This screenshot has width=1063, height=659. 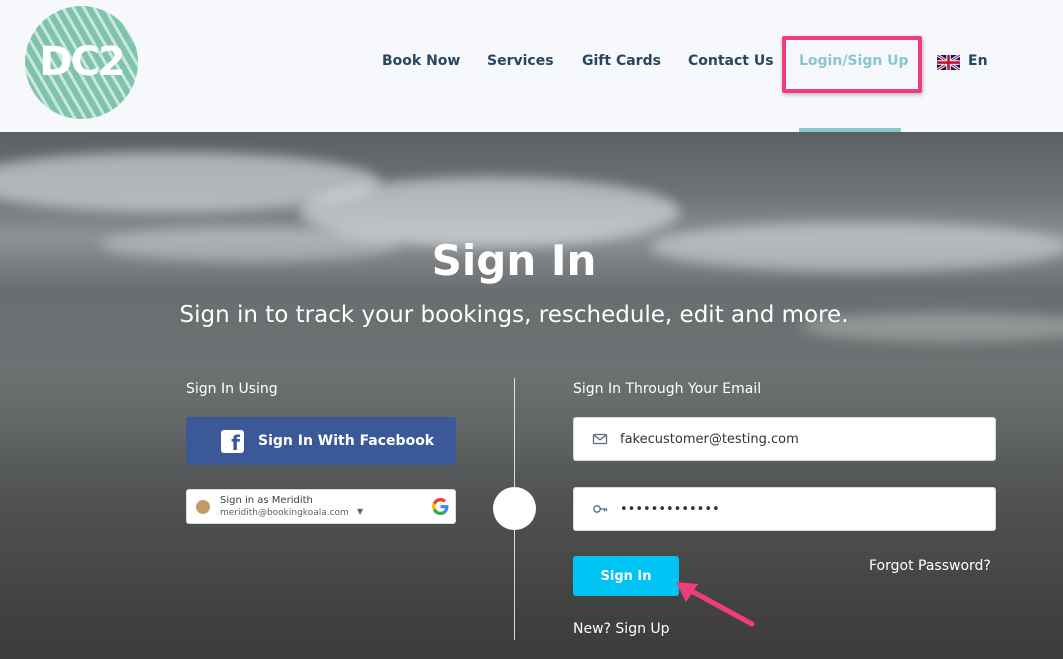 I want to click on annotation-highlight-box, so click(x=852, y=64).